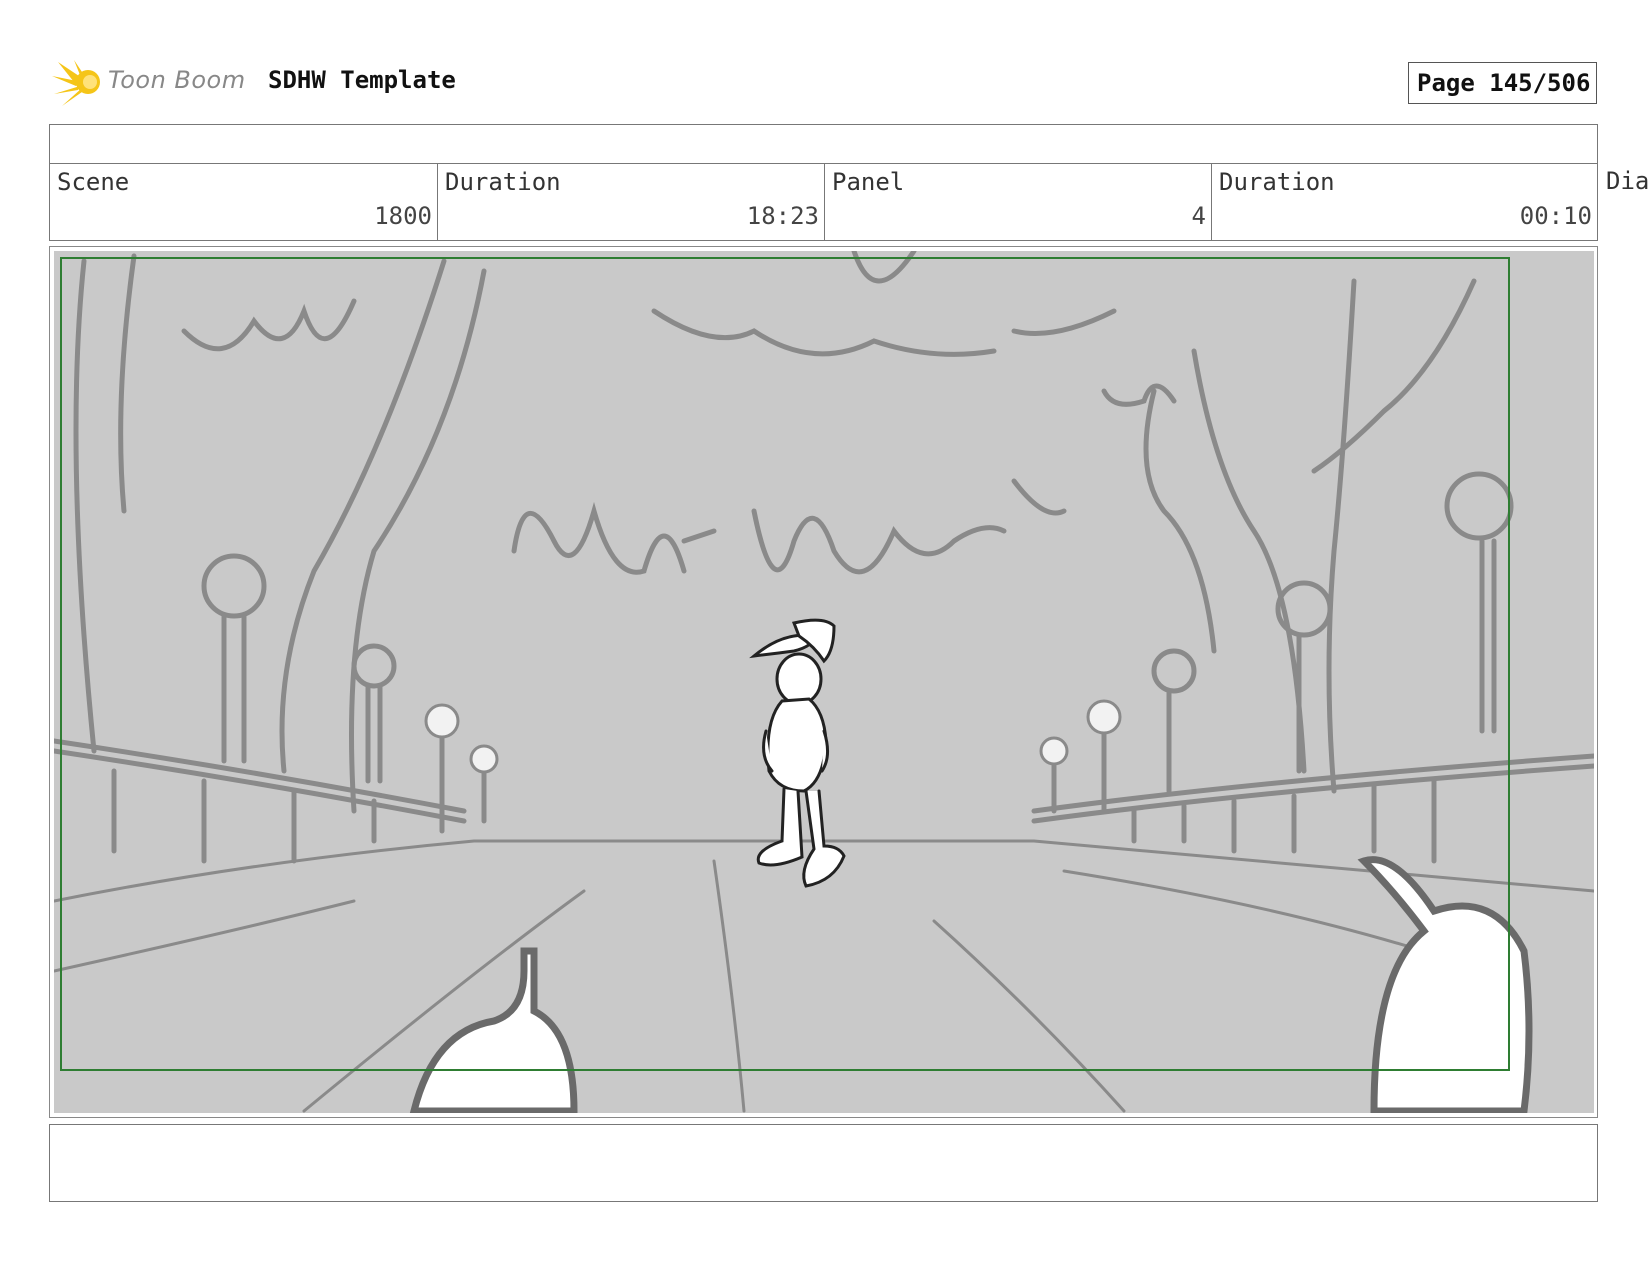 Image resolution: width=1650 pixels, height=1275 pixels. I want to click on dialogue-label: Dia, so click(1628, 181).